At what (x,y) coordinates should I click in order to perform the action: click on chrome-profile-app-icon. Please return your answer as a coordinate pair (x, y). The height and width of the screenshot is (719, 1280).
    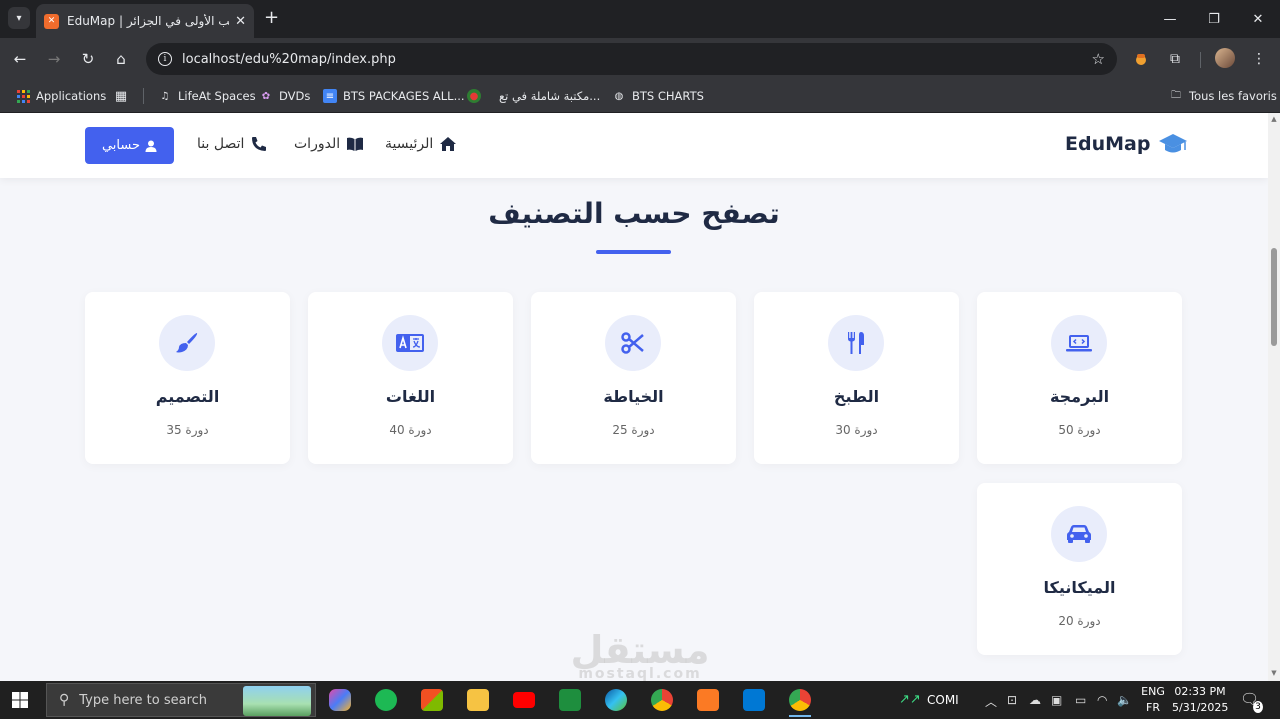
    Looking at the image, I should click on (800, 701).